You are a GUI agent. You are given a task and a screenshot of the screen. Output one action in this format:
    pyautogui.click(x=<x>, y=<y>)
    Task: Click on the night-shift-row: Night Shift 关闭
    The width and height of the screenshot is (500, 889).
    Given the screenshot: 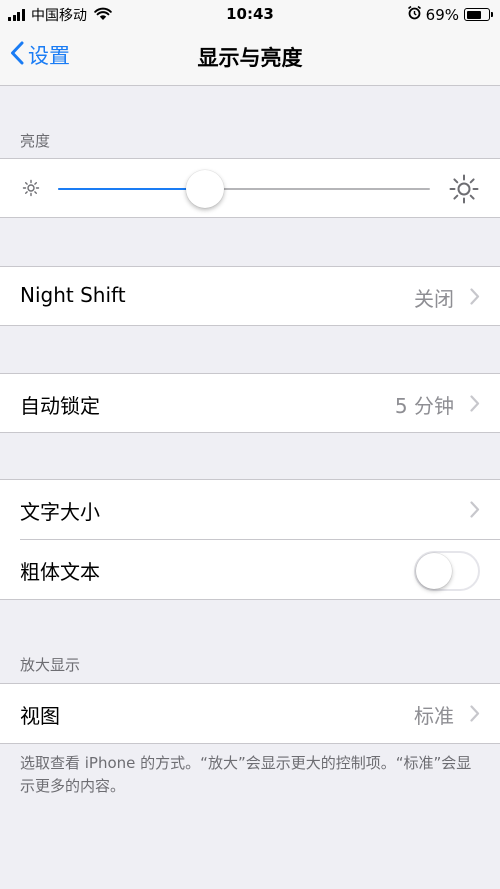 What is the action you would take?
    pyautogui.click(x=250, y=296)
    